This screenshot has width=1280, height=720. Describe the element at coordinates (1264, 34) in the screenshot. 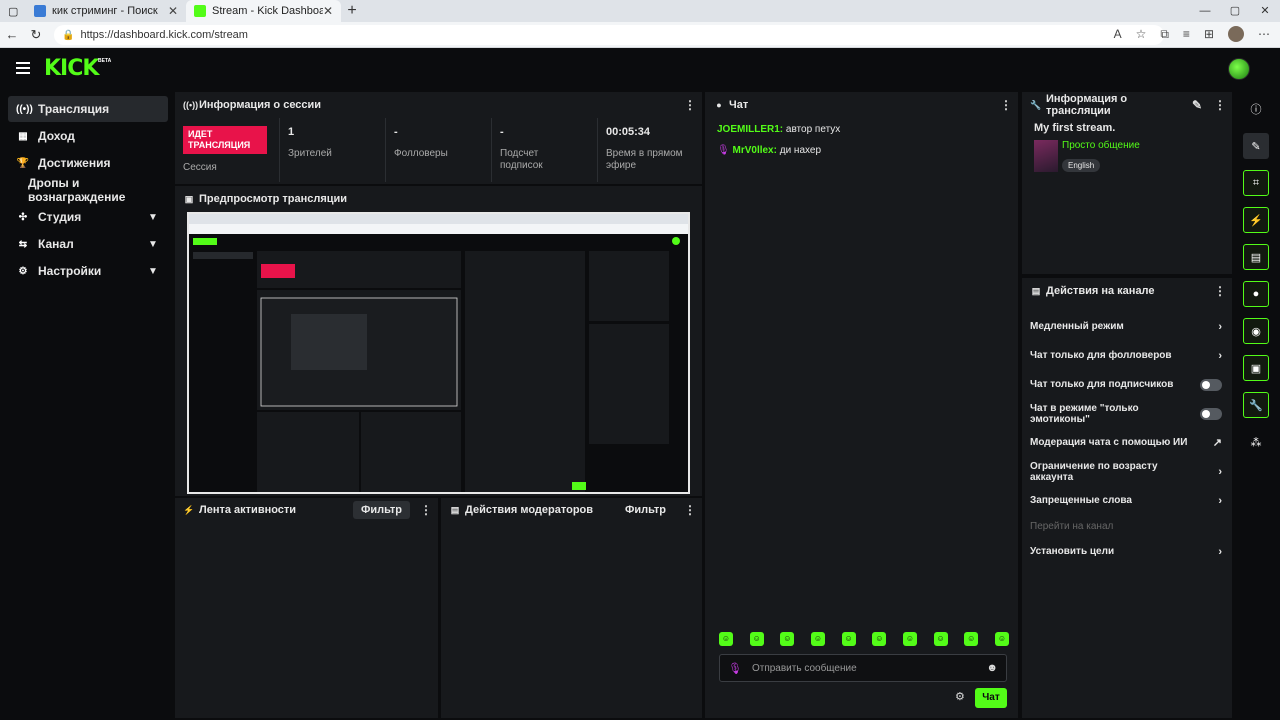

I see `more-icon: ⋯` at that location.